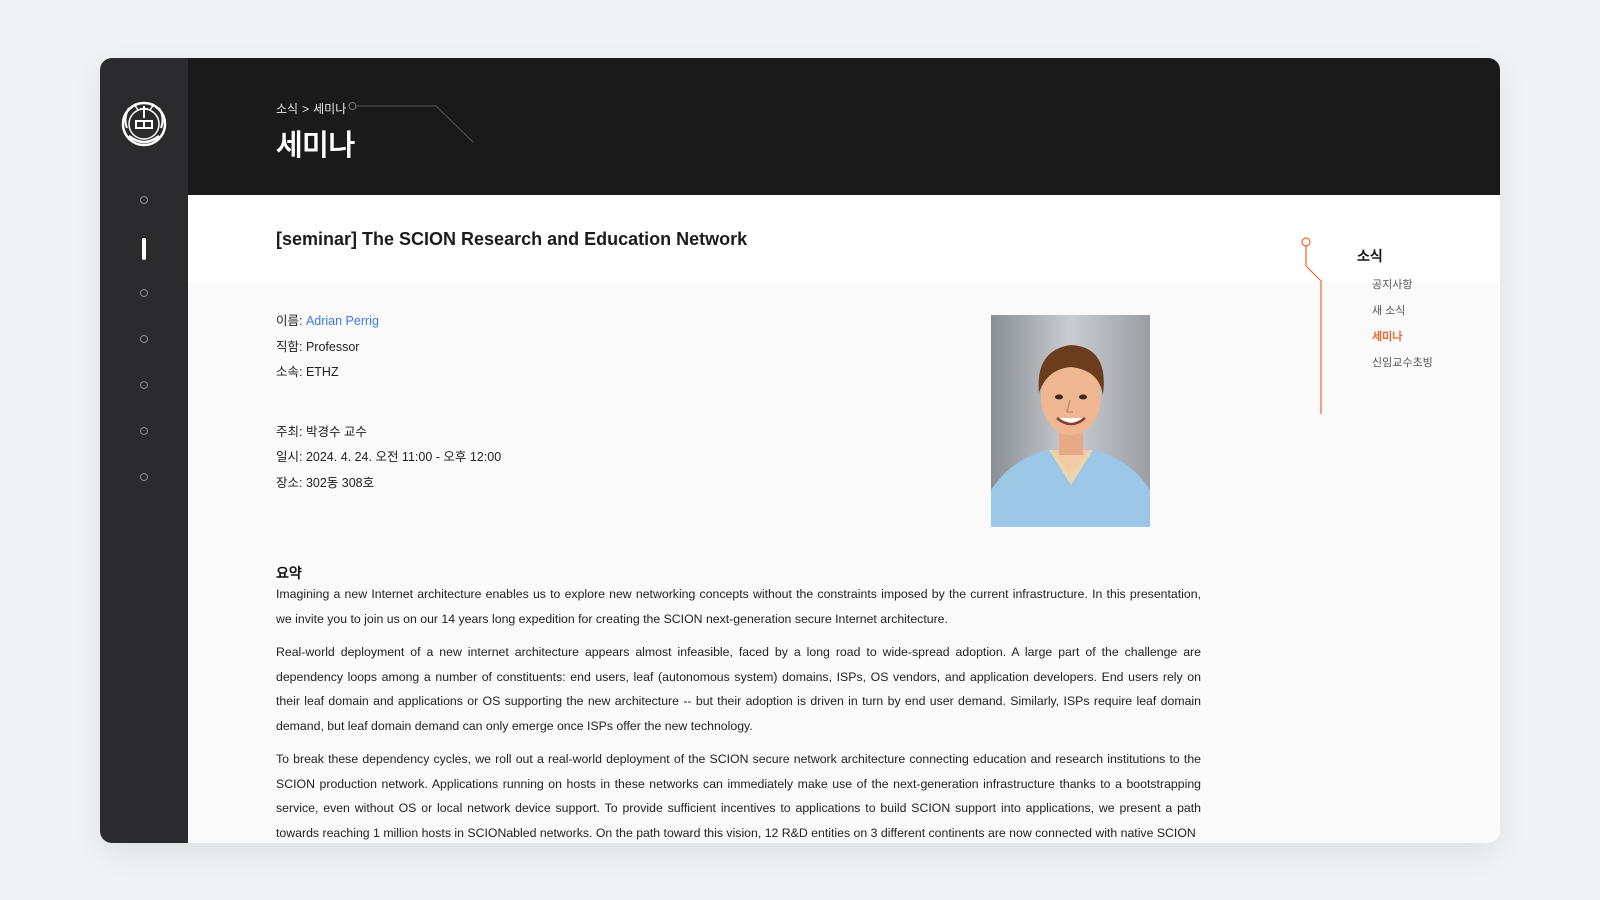 The height and width of the screenshot is (900, 1600). What do you see at coordinates (388, 378) in the screenshot?
I see `speaker-affiliation-row: 소속: ETHZ` at bounding box center [388, 378].